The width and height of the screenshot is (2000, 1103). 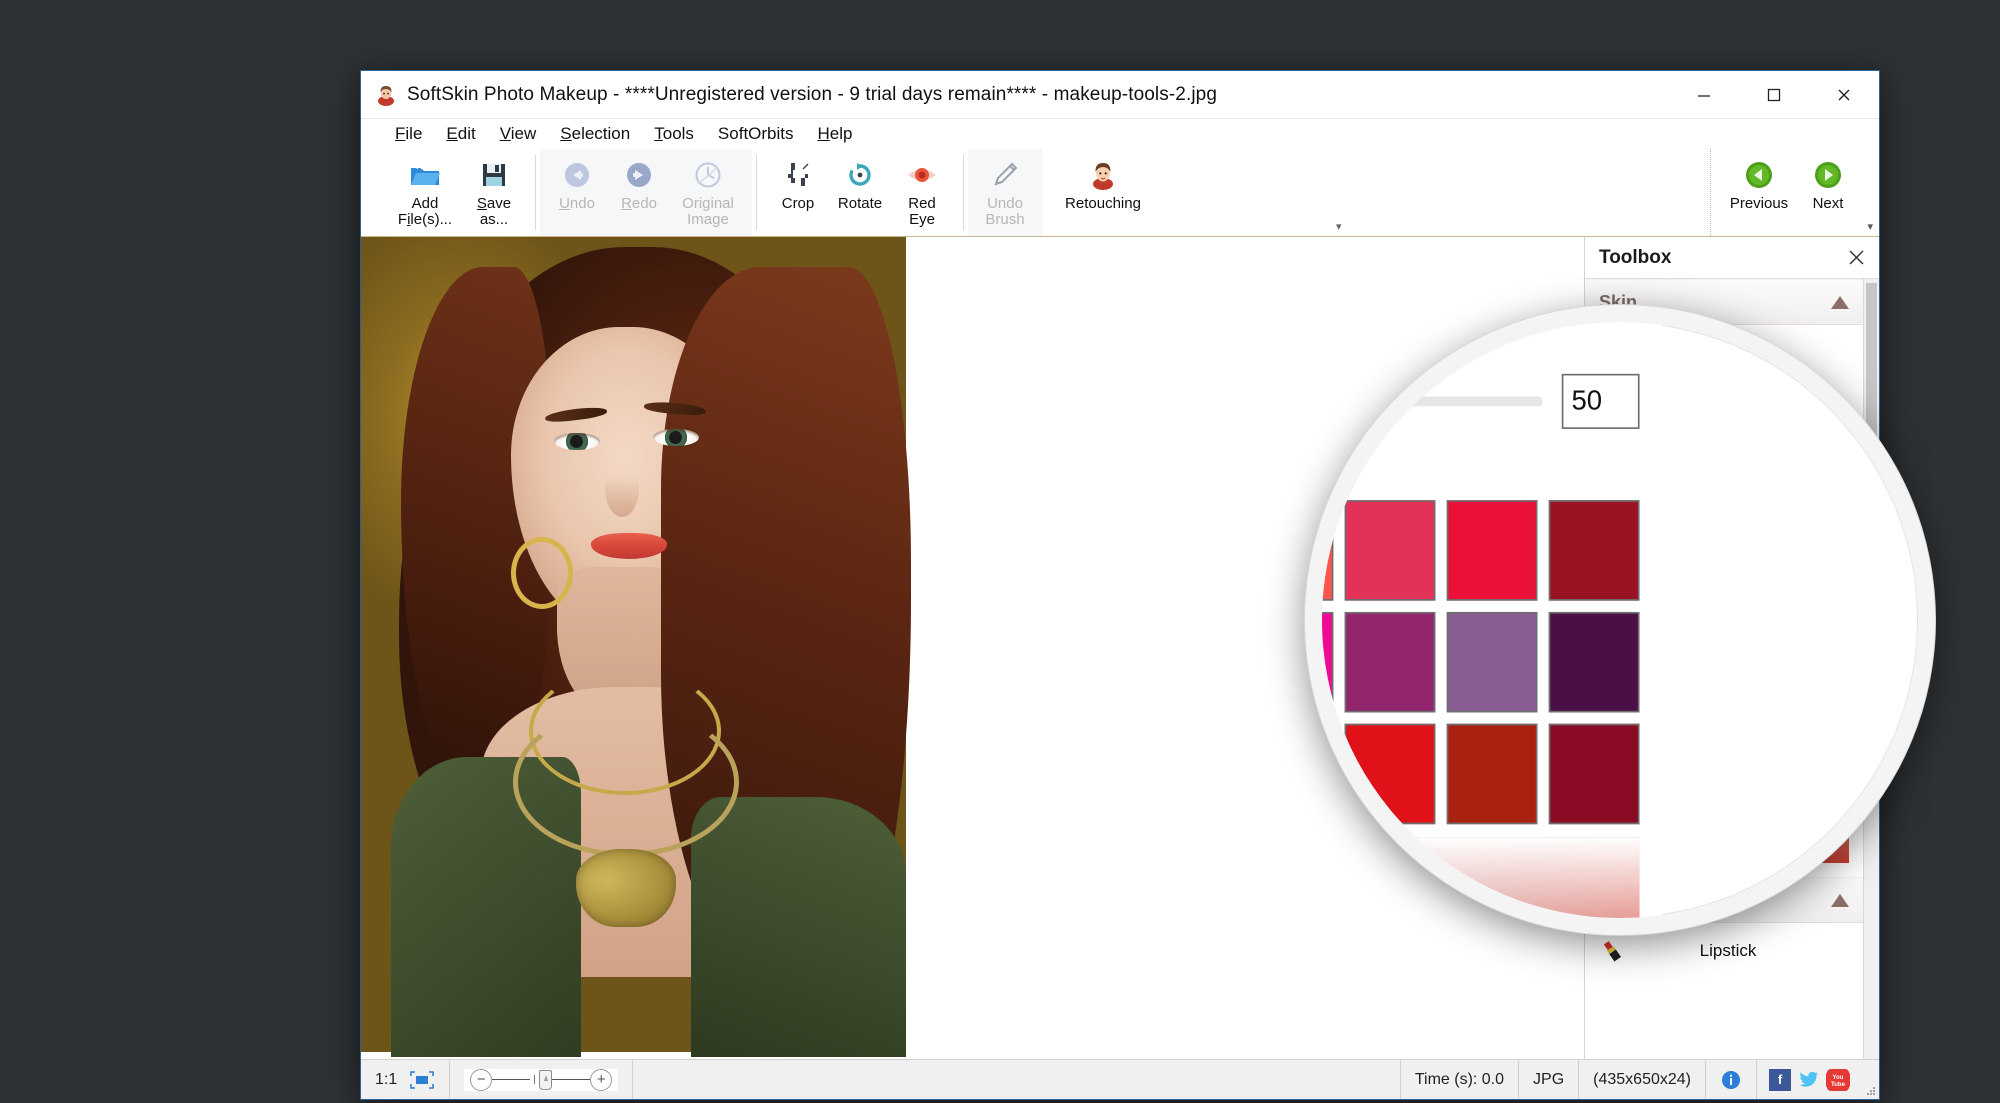 I want to click on previous-button: Previous, so click(x=1759, y=192).